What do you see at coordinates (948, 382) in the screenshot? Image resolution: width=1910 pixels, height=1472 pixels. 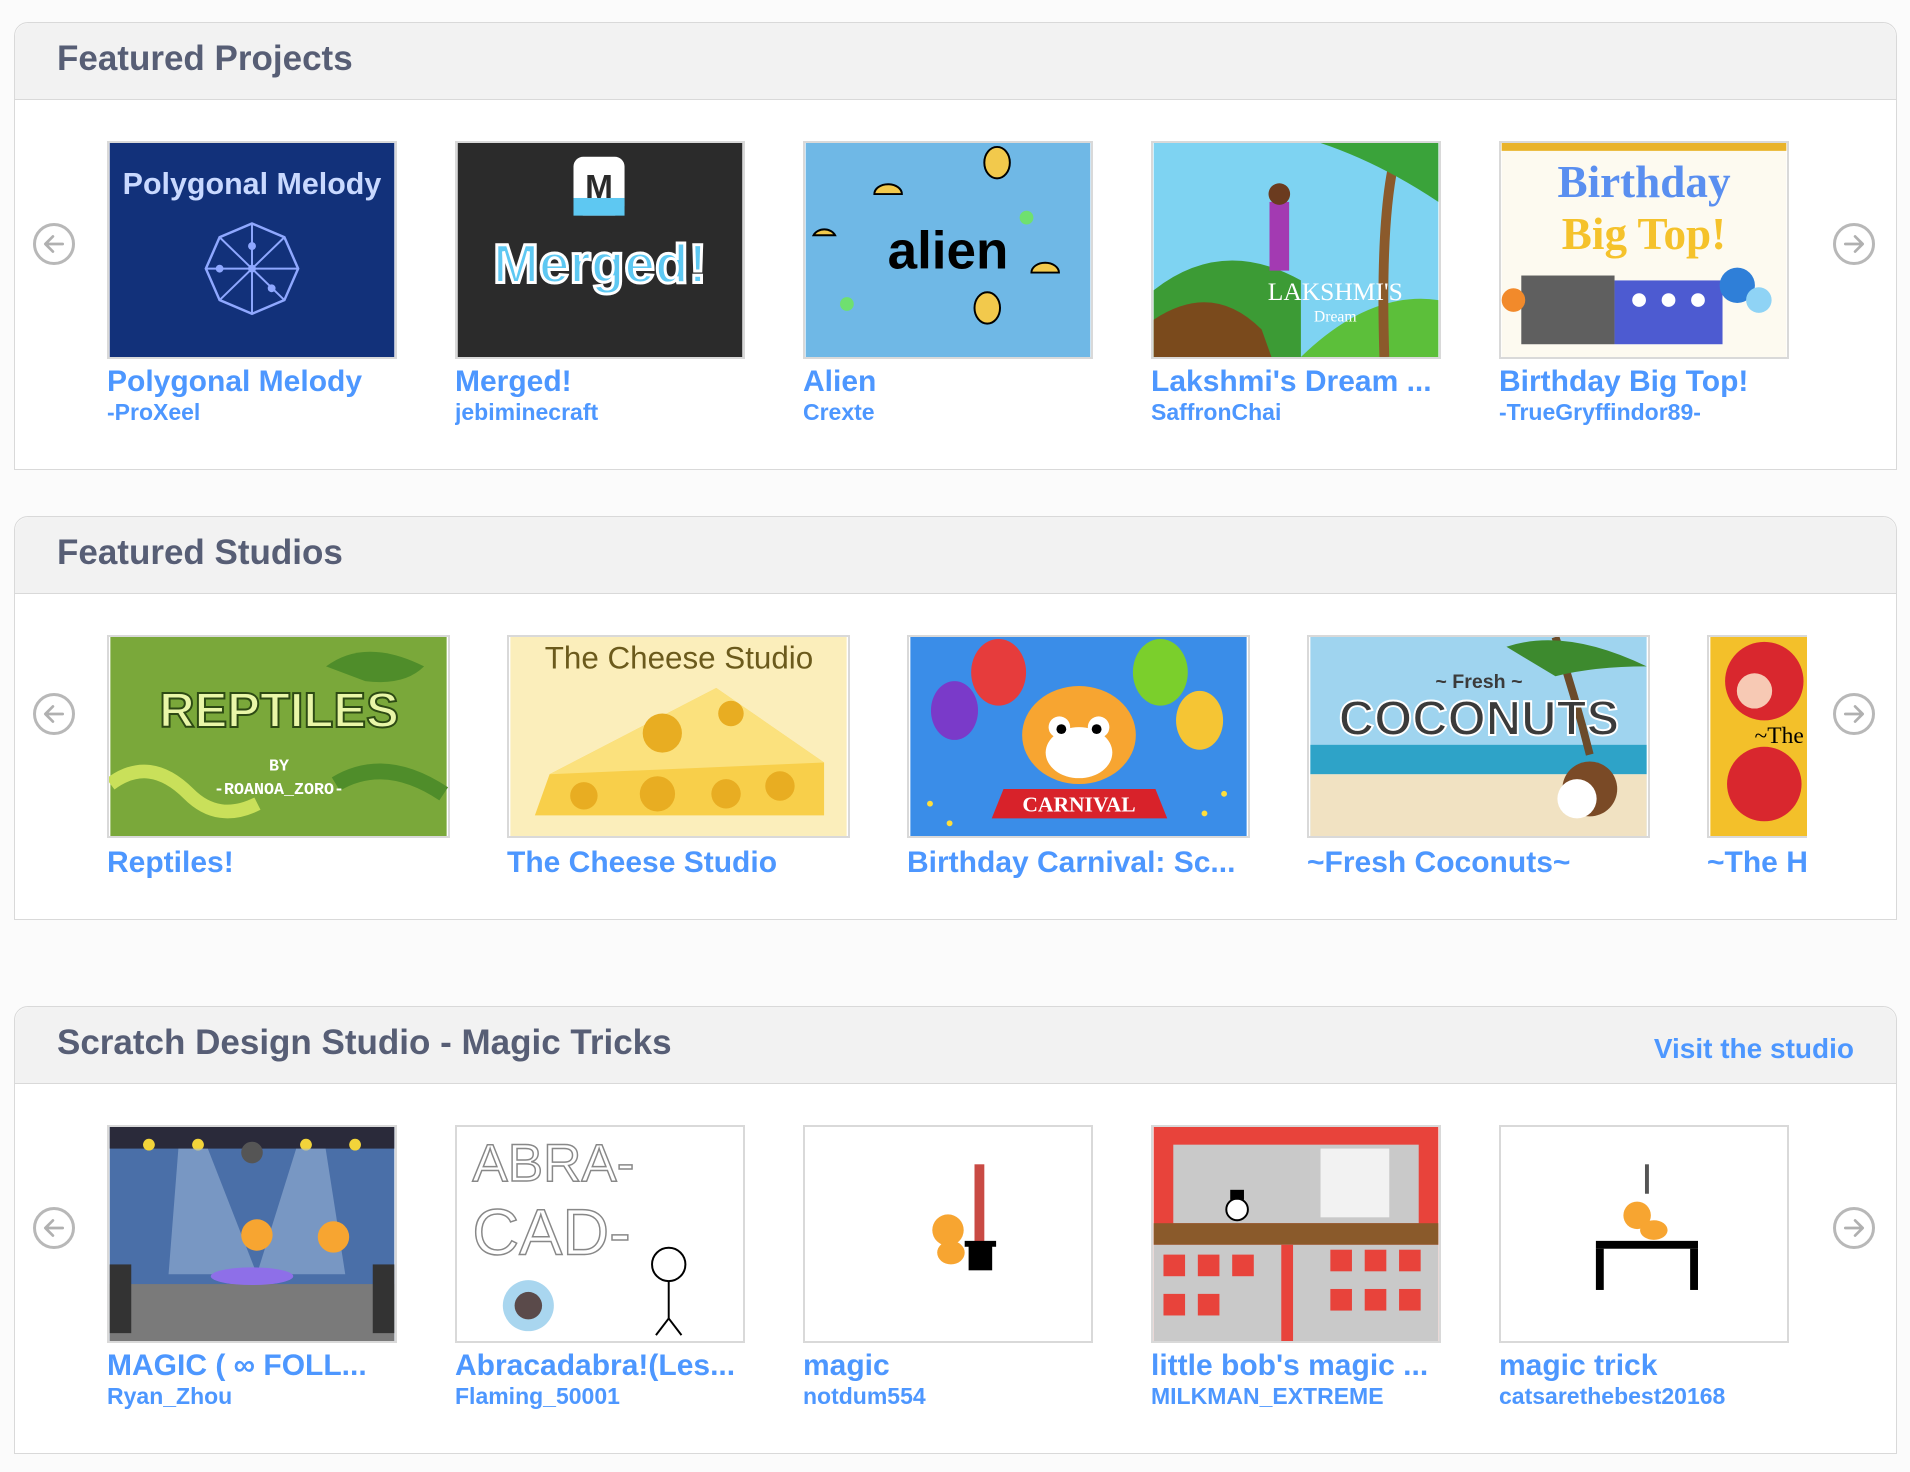 I see `project-title: Alien` at bounding box center [948, 382].